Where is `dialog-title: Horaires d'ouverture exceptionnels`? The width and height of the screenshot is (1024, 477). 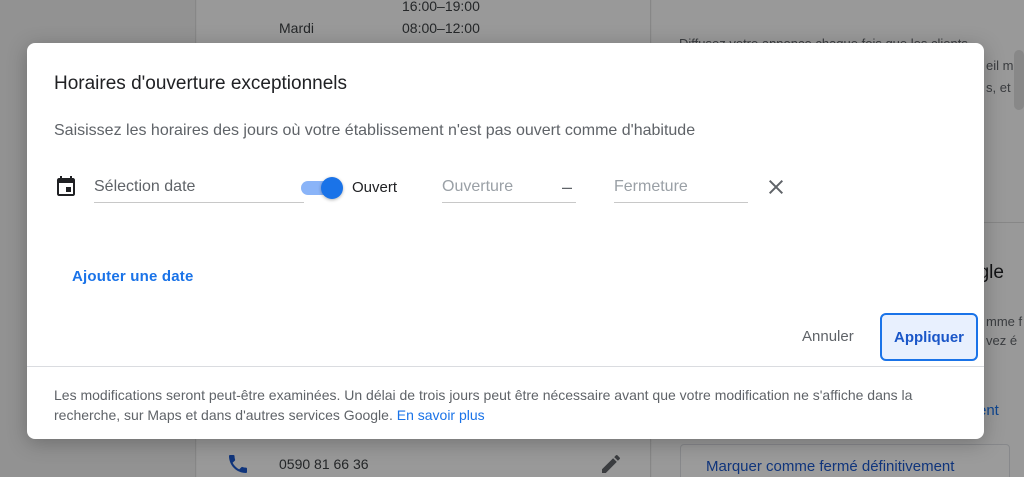
dialog-title: Horaires d'ouverture exceptionnels is located at coordinates (201, 83).